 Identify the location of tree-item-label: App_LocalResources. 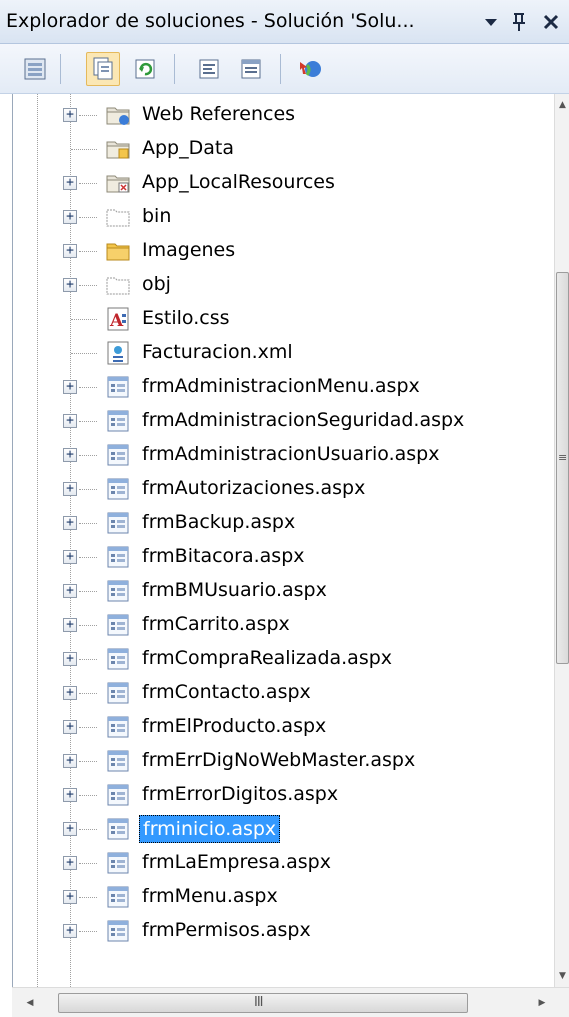
(238, 183).